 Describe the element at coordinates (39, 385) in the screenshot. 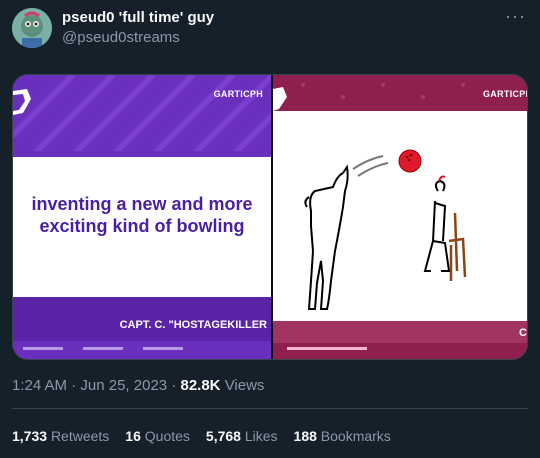

I see `tweet-time: 1:24 AM` at that location.